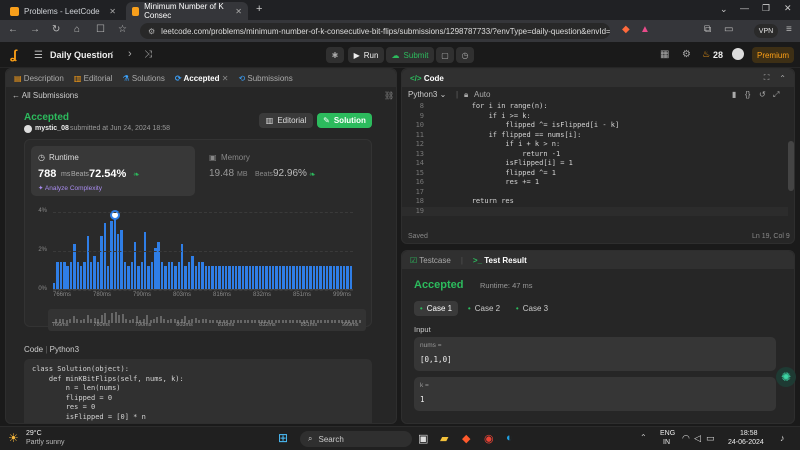 The image size is (800, 450). I want to click on leetcode-logo-icon: ʆ, so click(13, 54).